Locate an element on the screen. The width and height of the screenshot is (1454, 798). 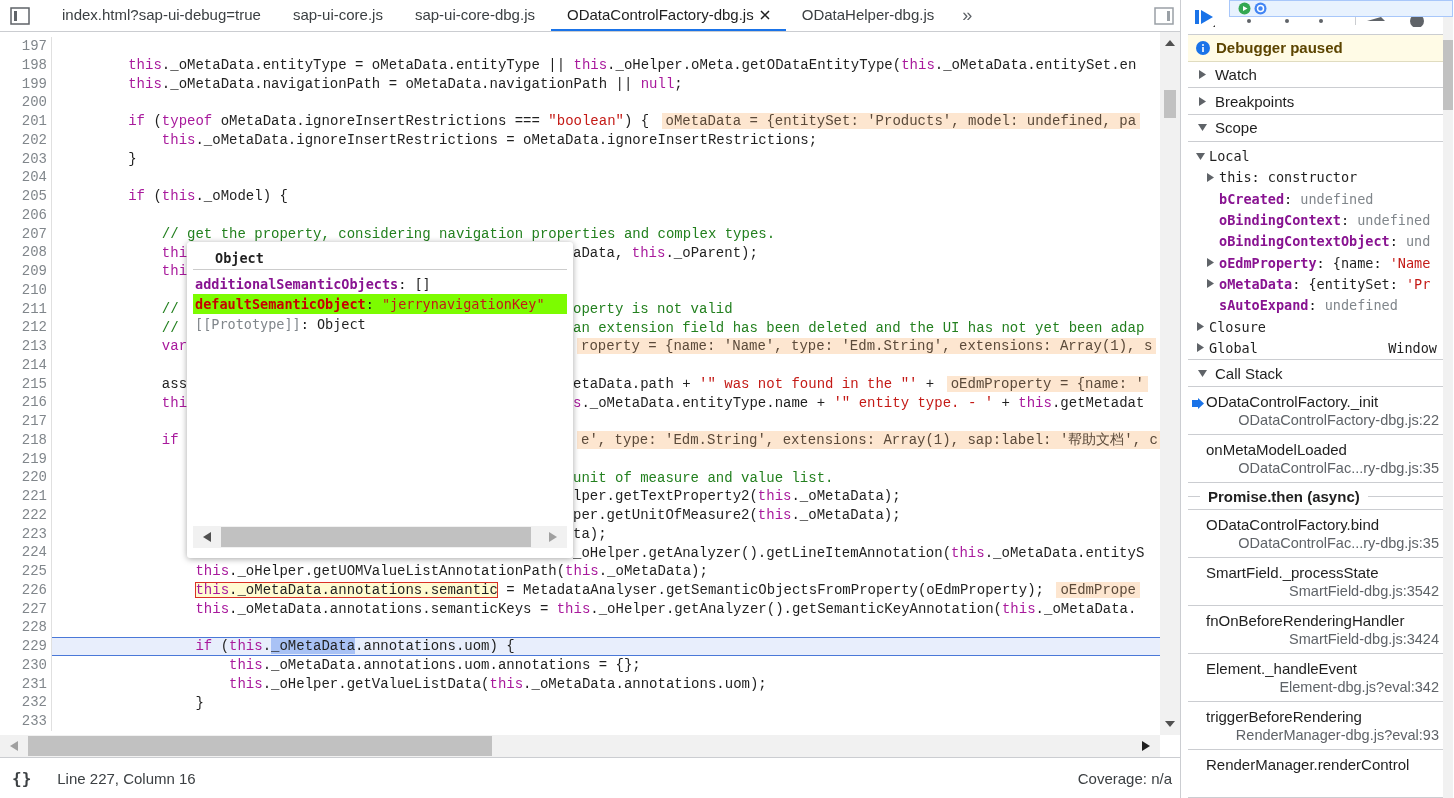
line-number: 221 is located at coordinates (26, 496).